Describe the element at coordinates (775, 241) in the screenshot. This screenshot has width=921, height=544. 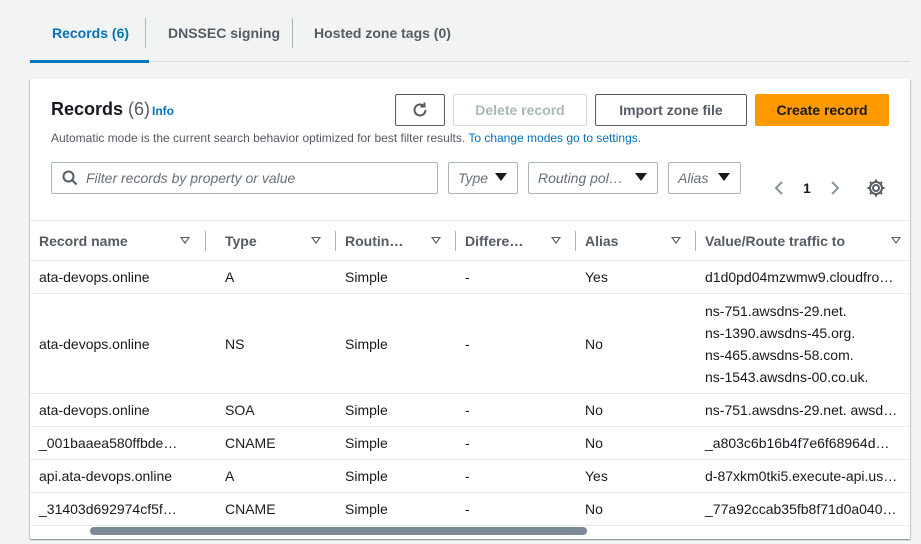
I see `column-header-label: Value/Route traffic to` at that location.